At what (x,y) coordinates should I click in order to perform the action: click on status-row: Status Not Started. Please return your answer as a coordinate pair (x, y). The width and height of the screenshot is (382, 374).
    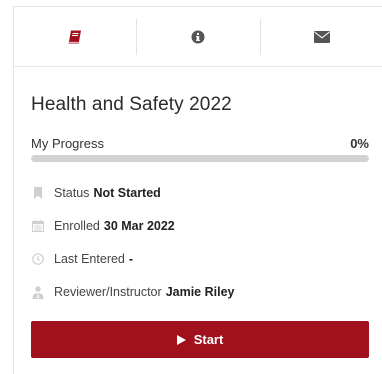
    Looking at the image, I should click on (96, 193).